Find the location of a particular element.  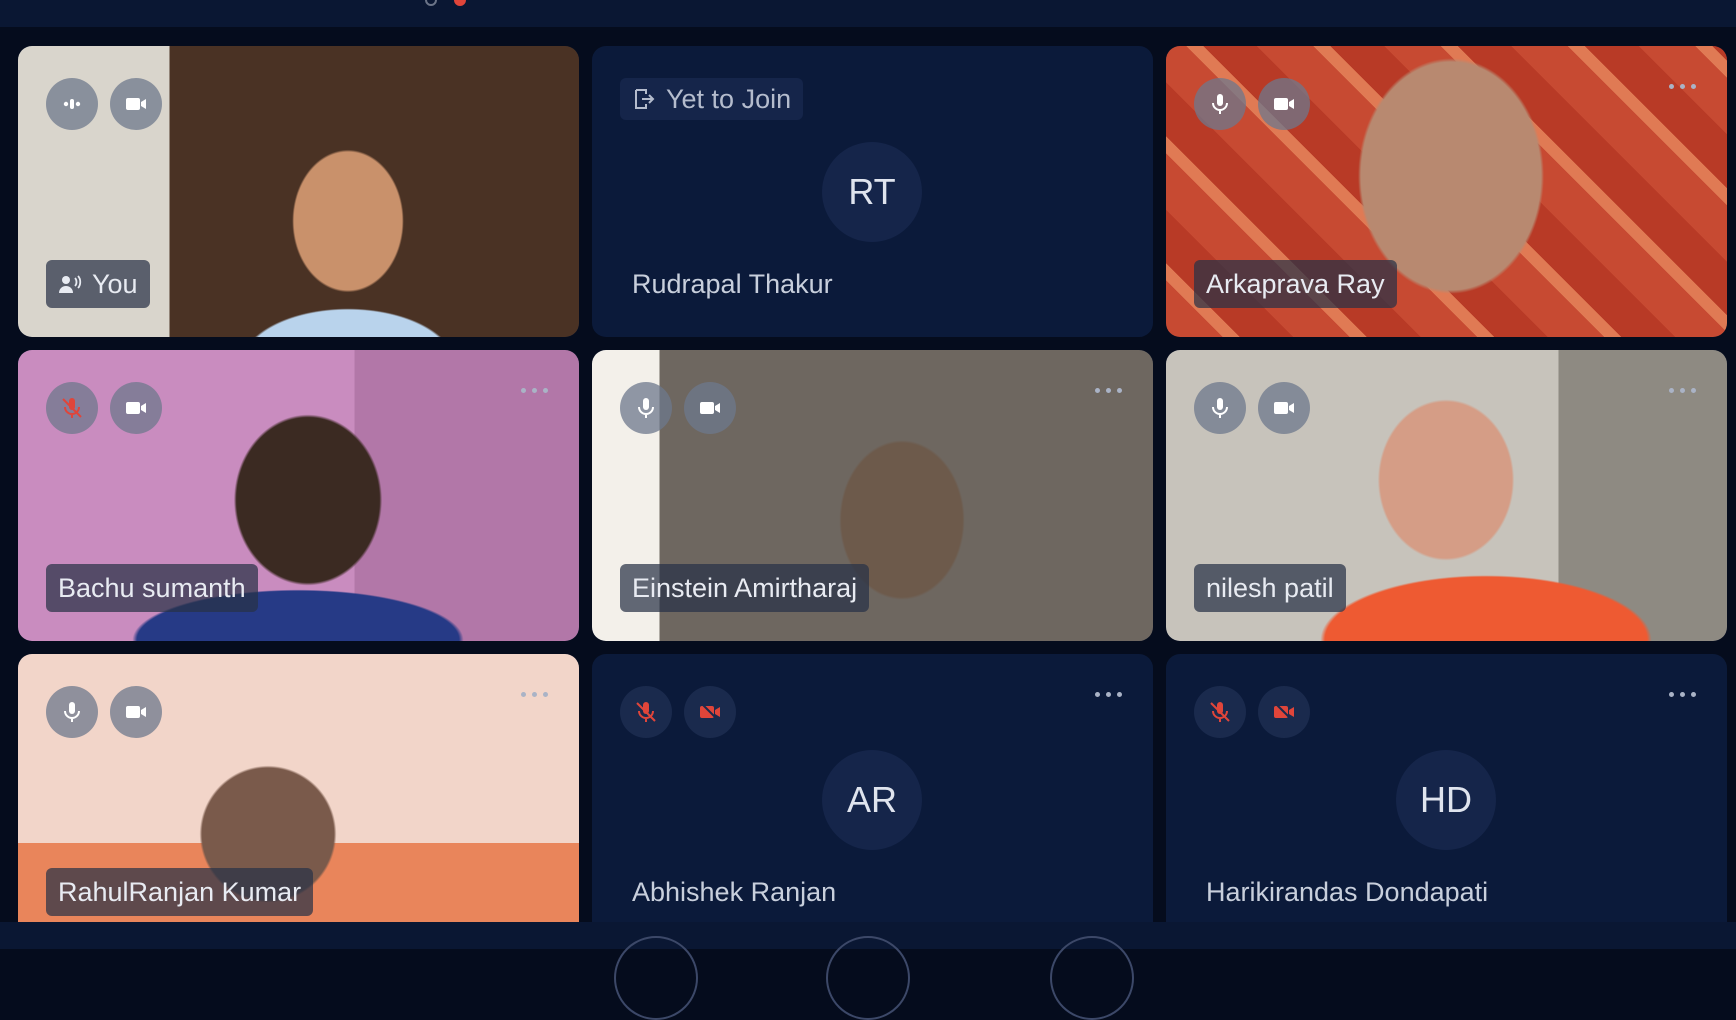

yet-to-join-badge: Yet to Join is located at coordinates (712, 99).